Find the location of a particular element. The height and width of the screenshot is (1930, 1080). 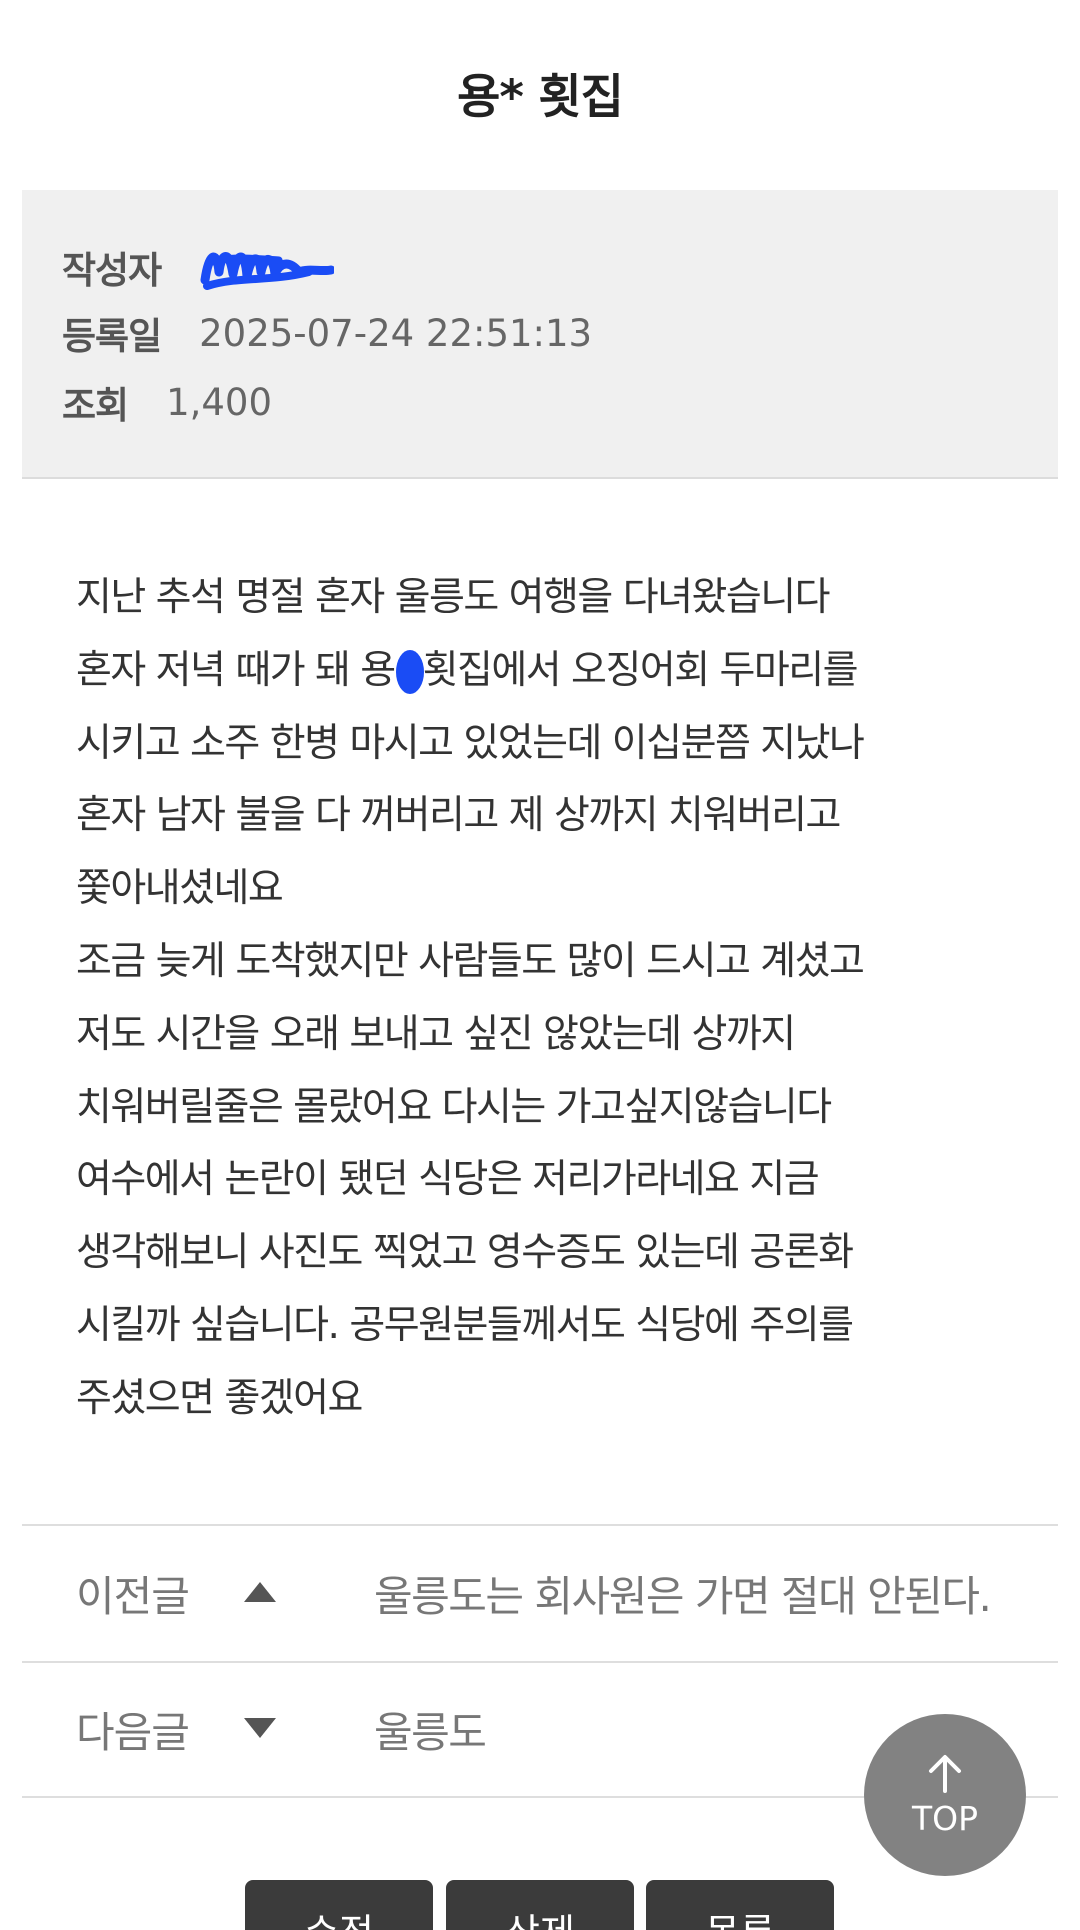

date-value: 2025-07-24 22:51:13 is located at coordinates (396, 333).